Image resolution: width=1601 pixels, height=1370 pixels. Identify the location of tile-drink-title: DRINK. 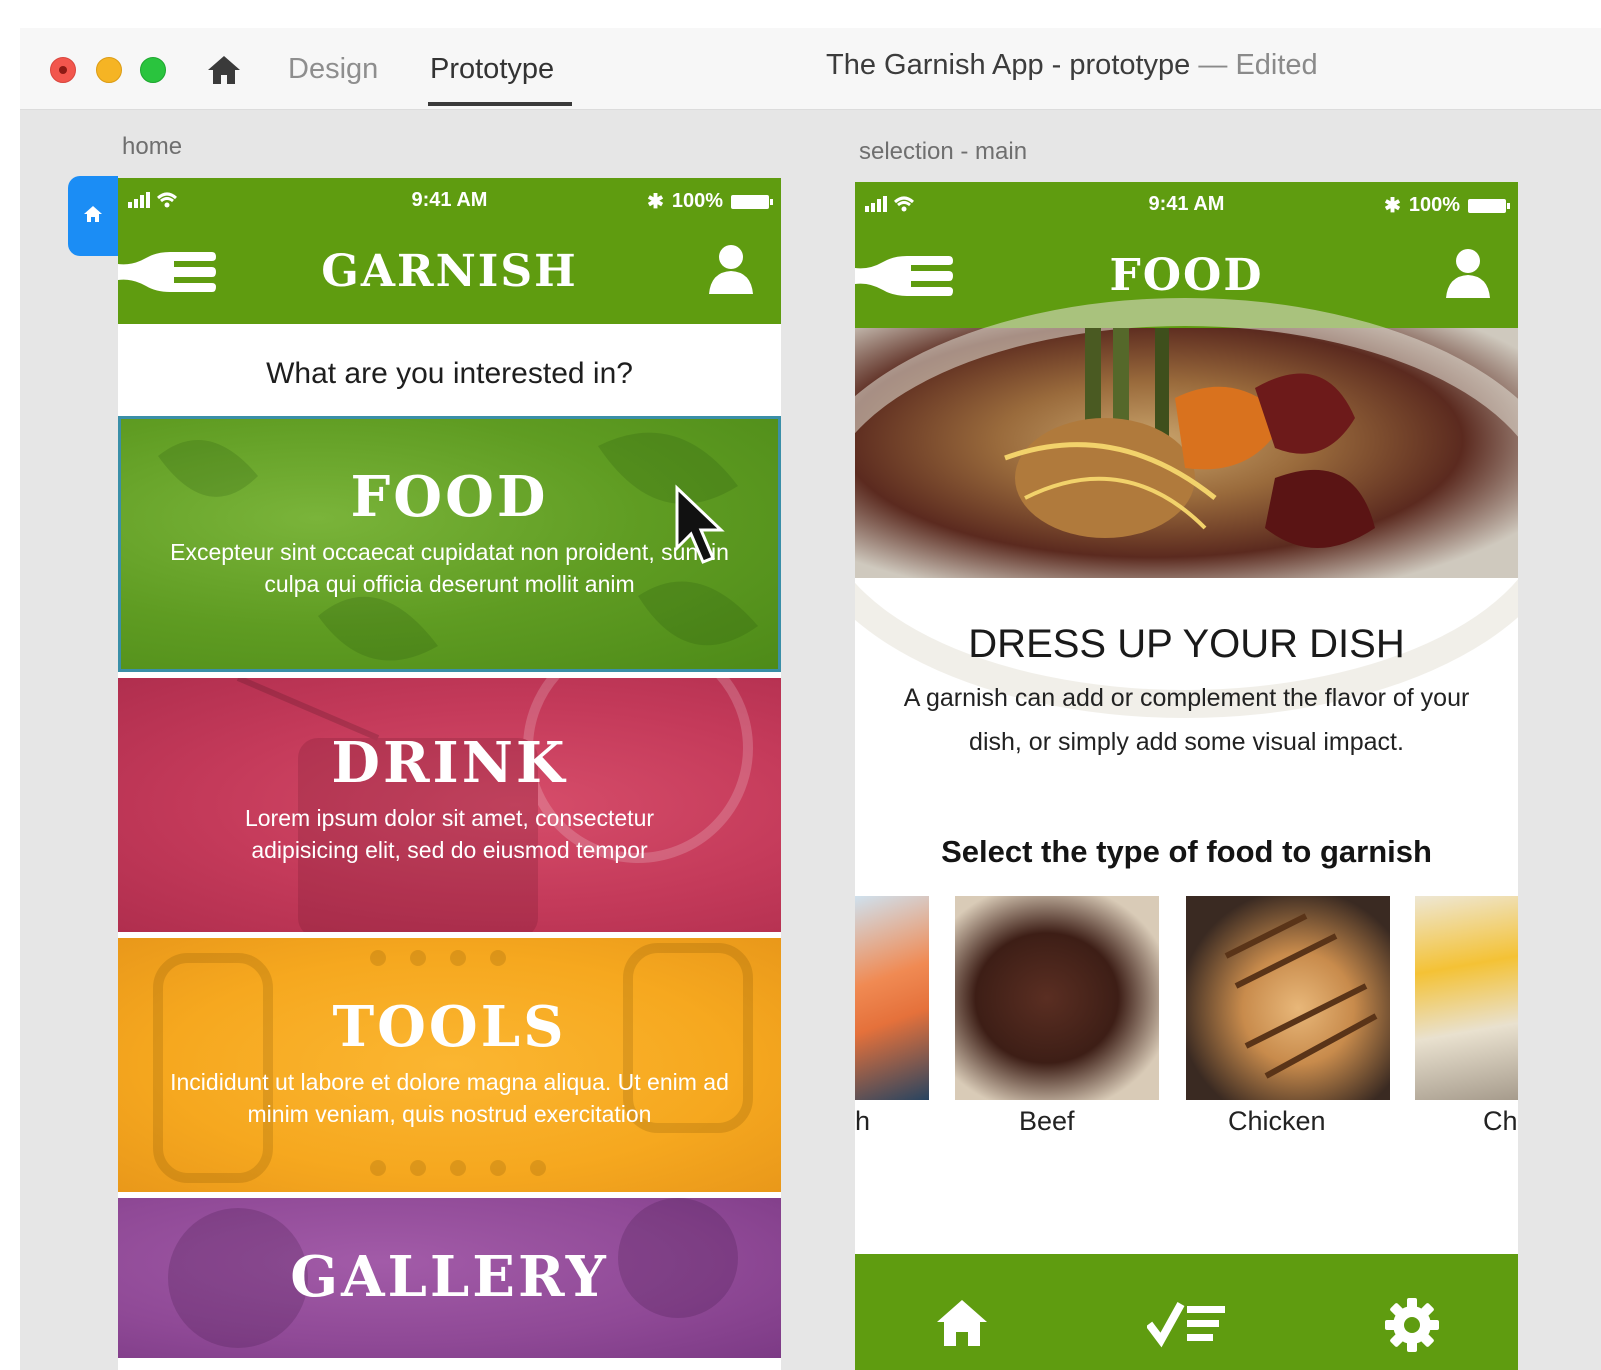
(449, 763).